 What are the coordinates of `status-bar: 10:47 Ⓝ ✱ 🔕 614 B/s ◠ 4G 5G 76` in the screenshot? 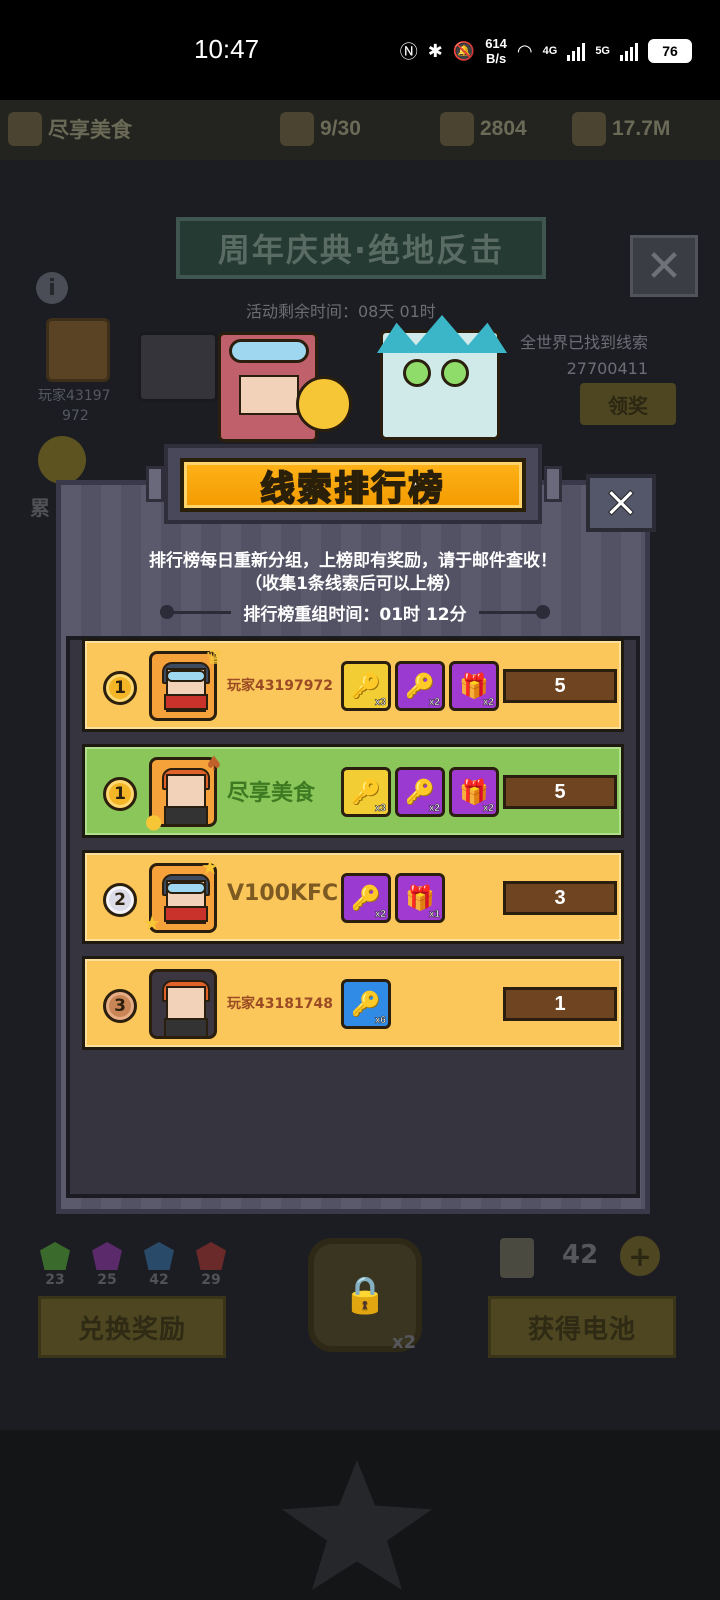 It's located at (360, 50).